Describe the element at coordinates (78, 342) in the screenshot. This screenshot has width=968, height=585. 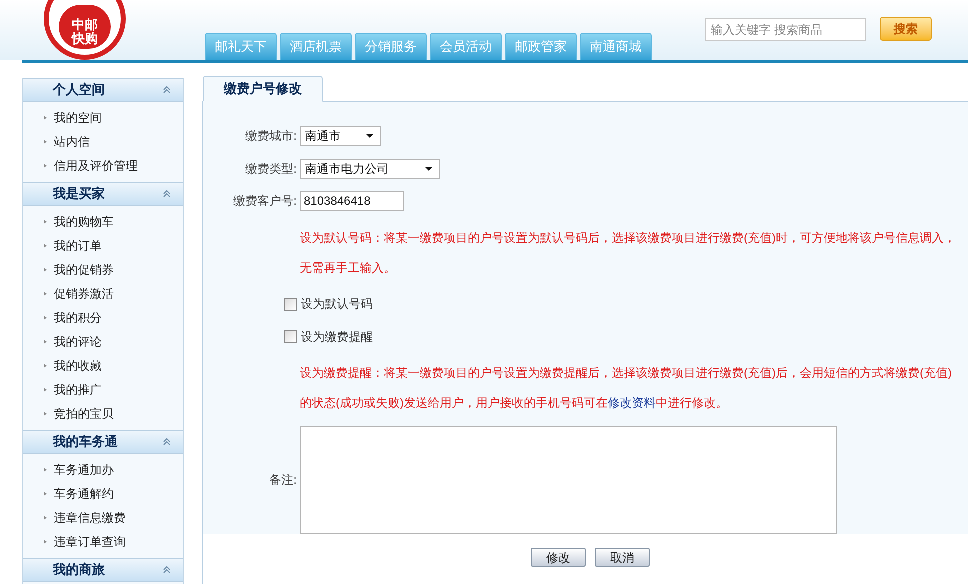
I see `sidebar-link: 我的评论` at that location.